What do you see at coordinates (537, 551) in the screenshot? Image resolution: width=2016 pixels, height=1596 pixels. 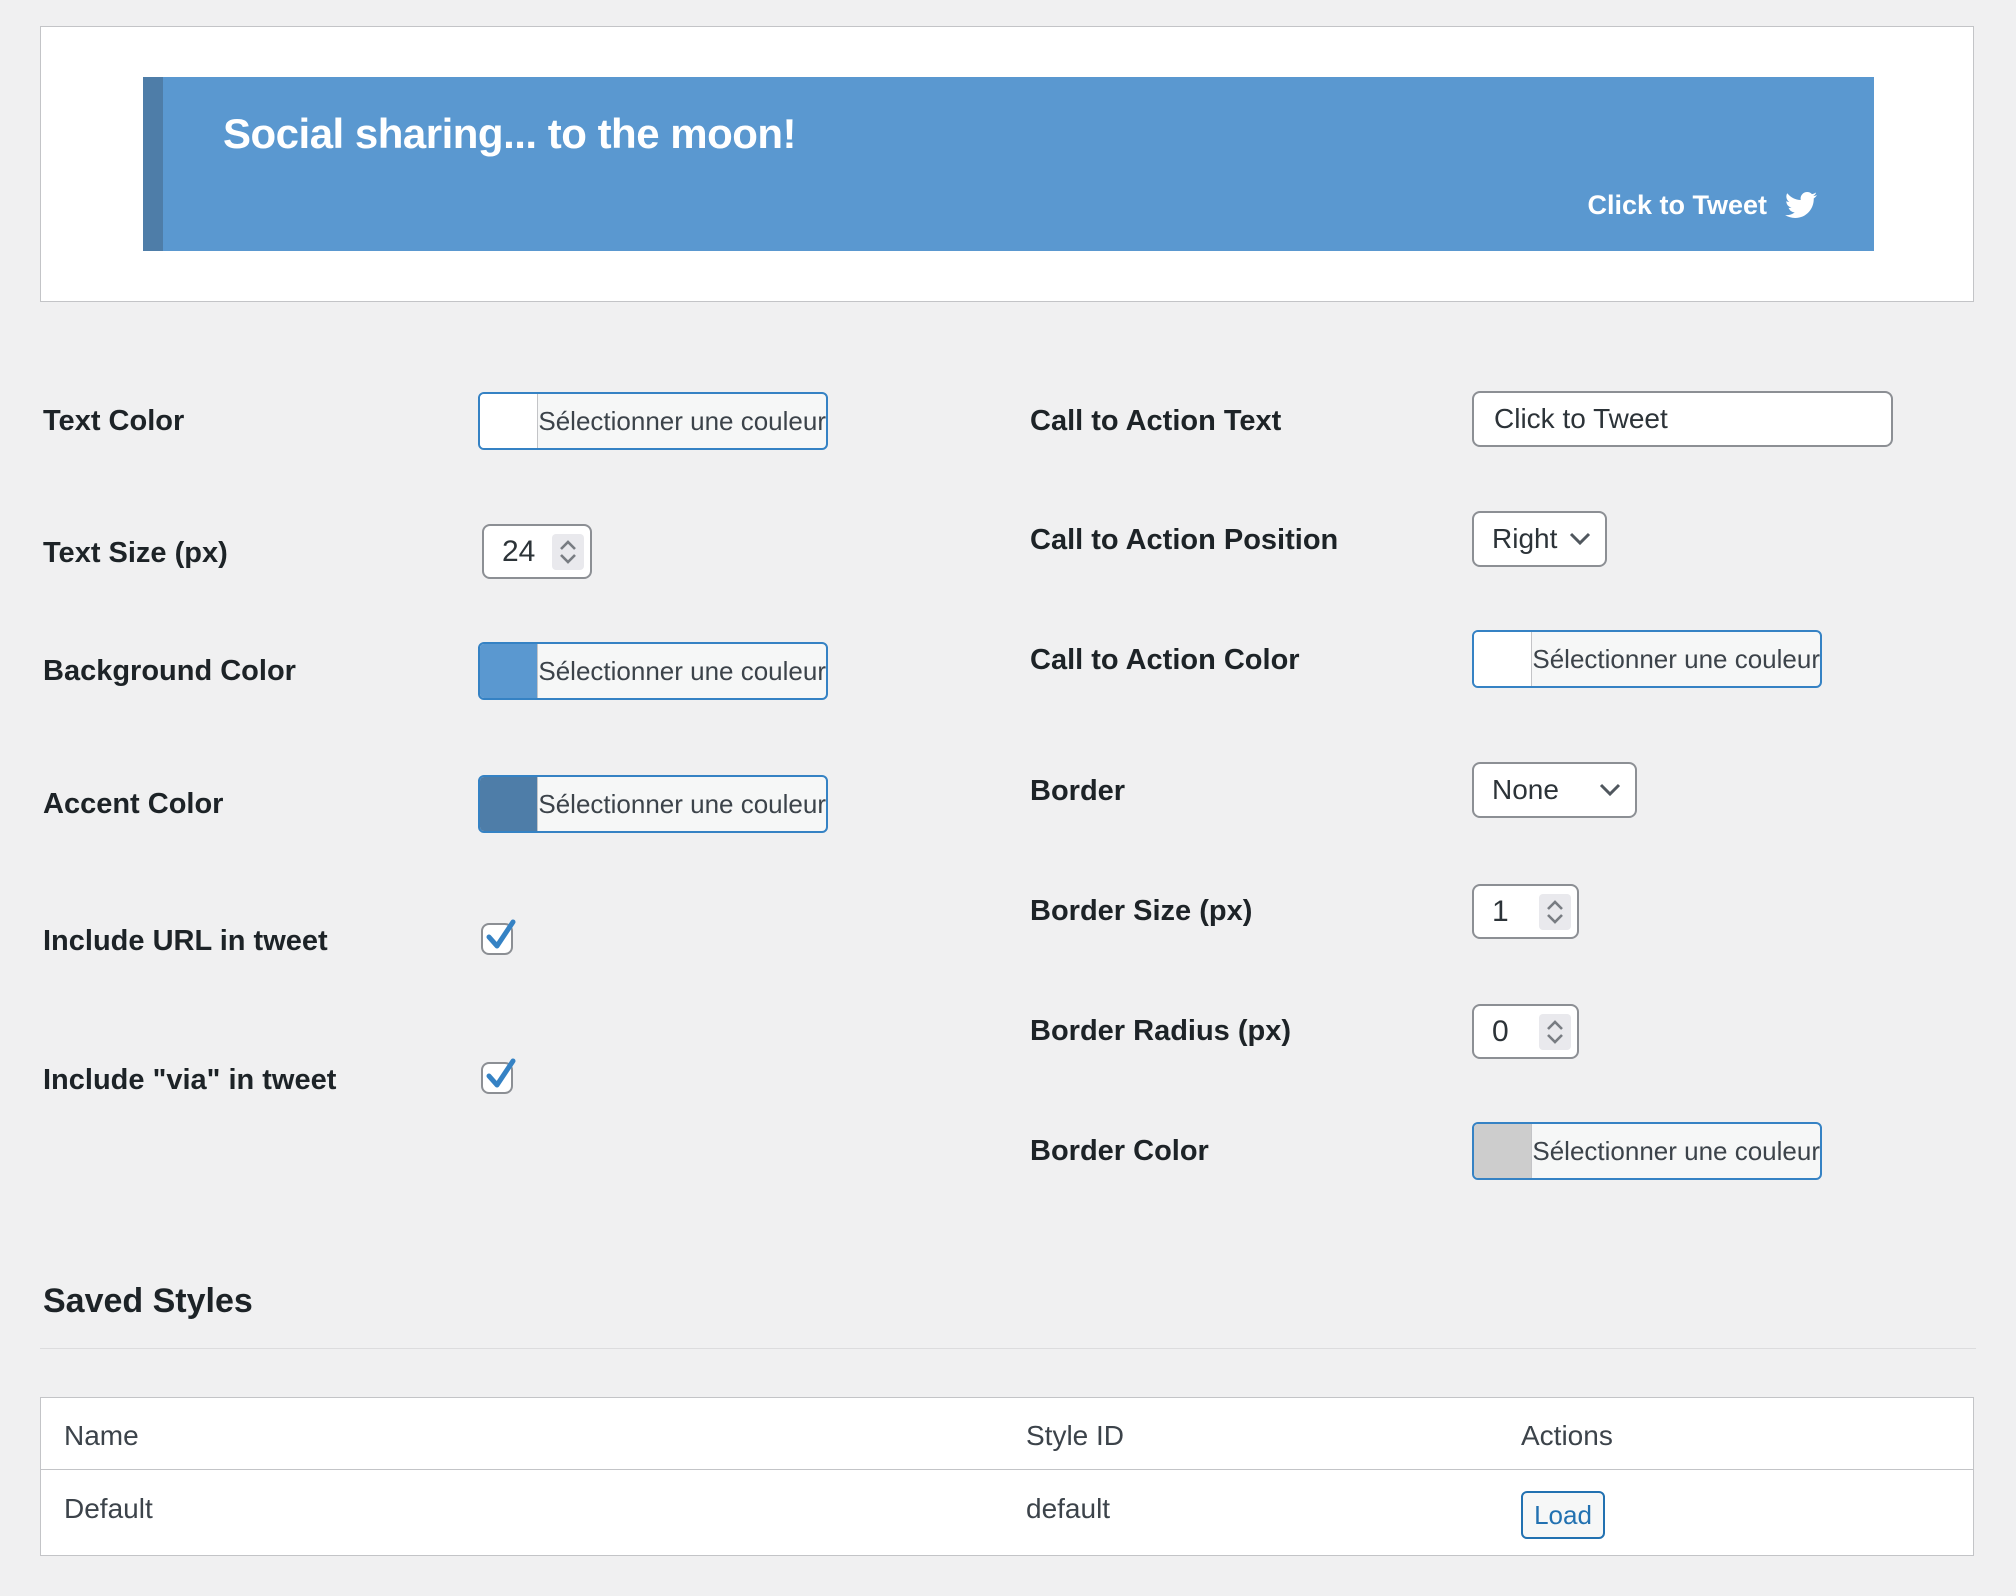 I see `text-size-input: 24` at bounding box center [537, 551].